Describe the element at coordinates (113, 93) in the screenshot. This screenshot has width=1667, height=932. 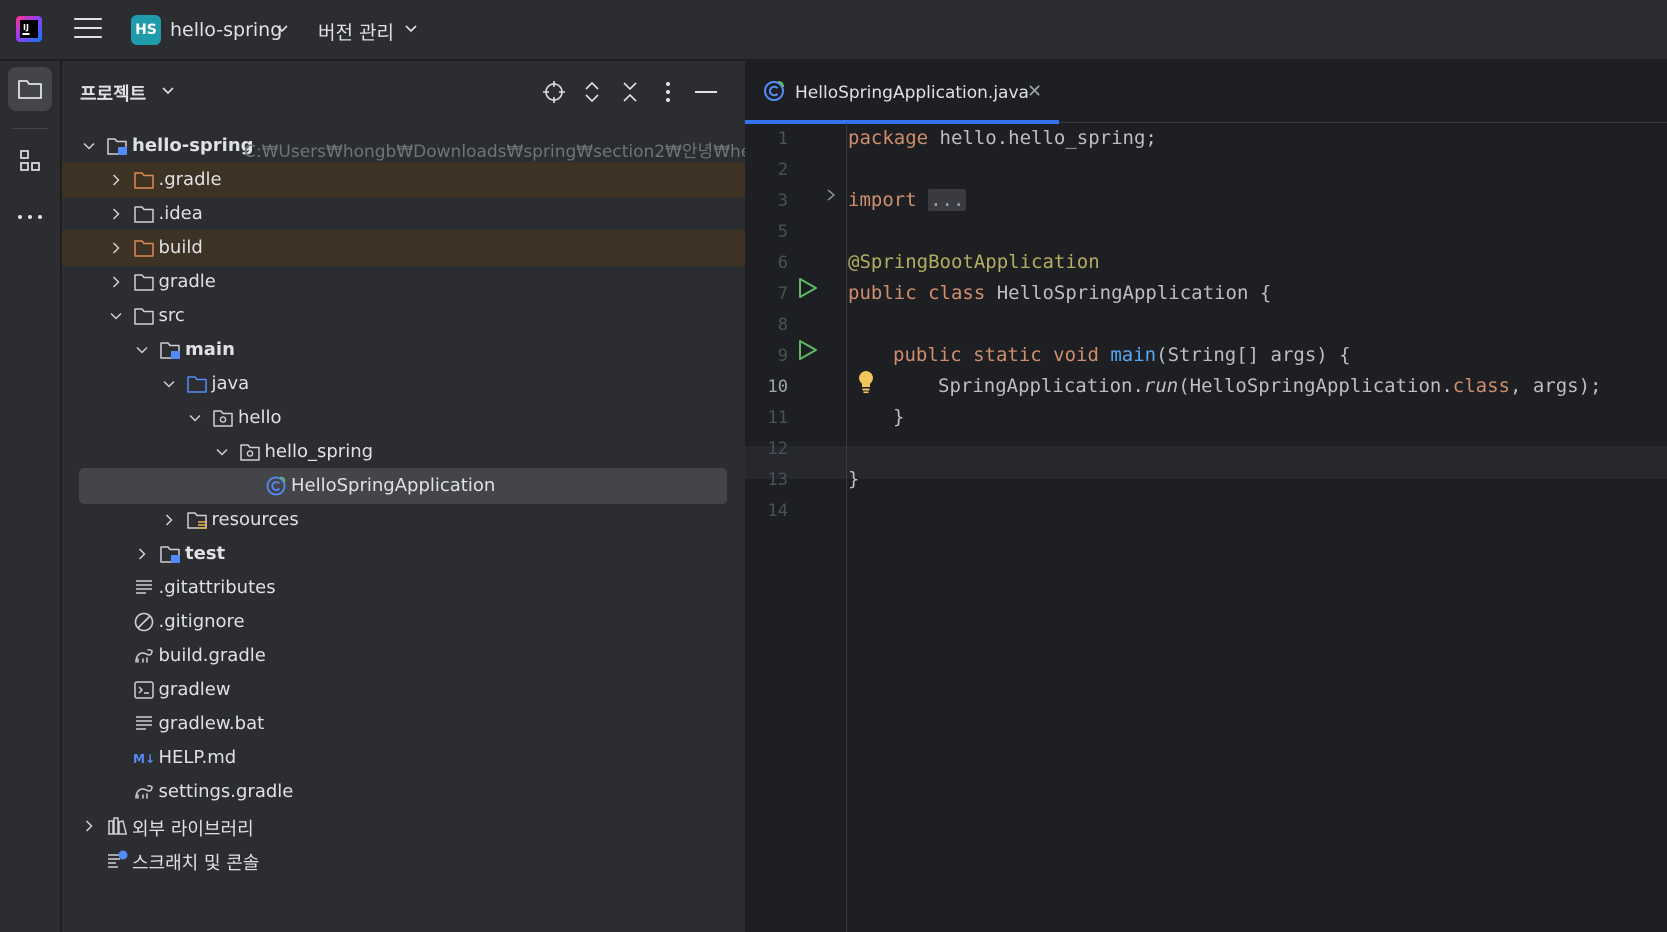
I see `panel-title: 프로젝트` at that location.